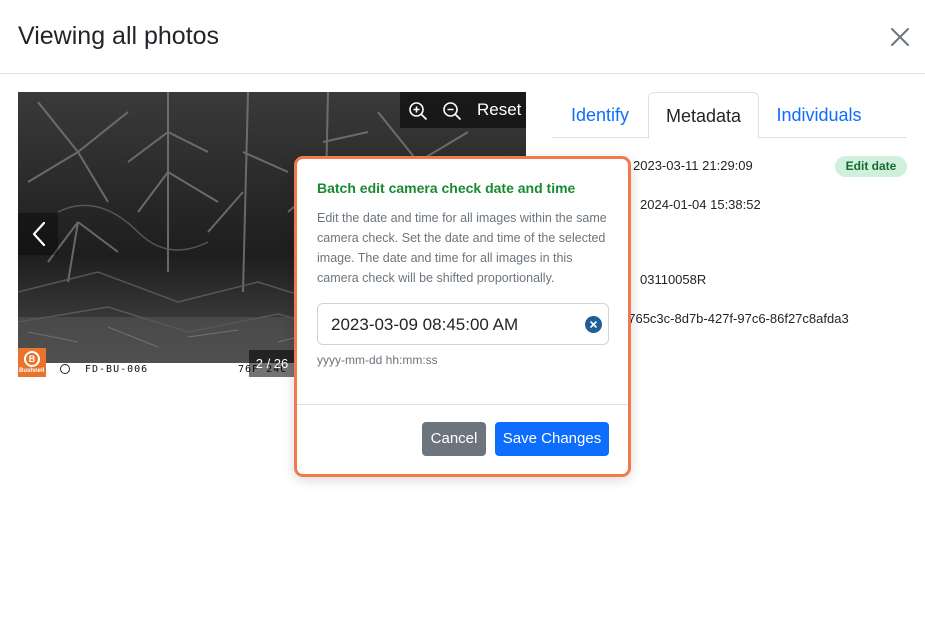 The image size is (925, 633). What do you see at coordinates (377, 360) in the screenshot?
I see `datetime-format-hint: yyyy-mm-dd hh:mm:ss` at bounding box center [377, 360].